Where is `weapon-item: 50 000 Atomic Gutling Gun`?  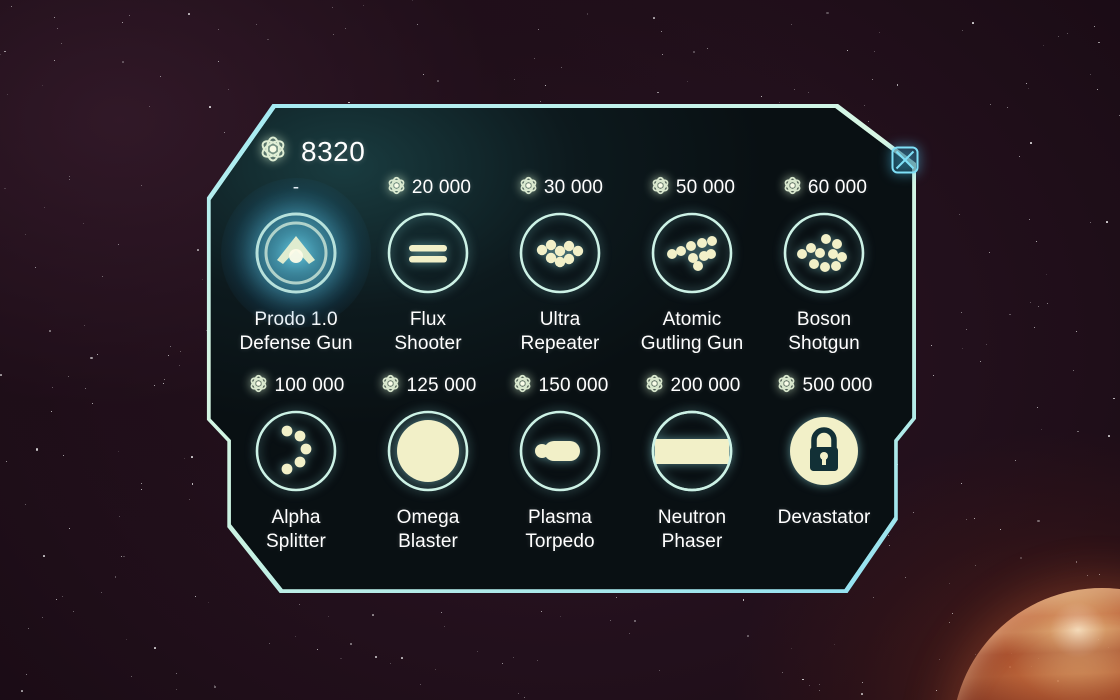 weapon-item: 50 000 Atomic Gutling Gun is located at coordinates (692, 275).